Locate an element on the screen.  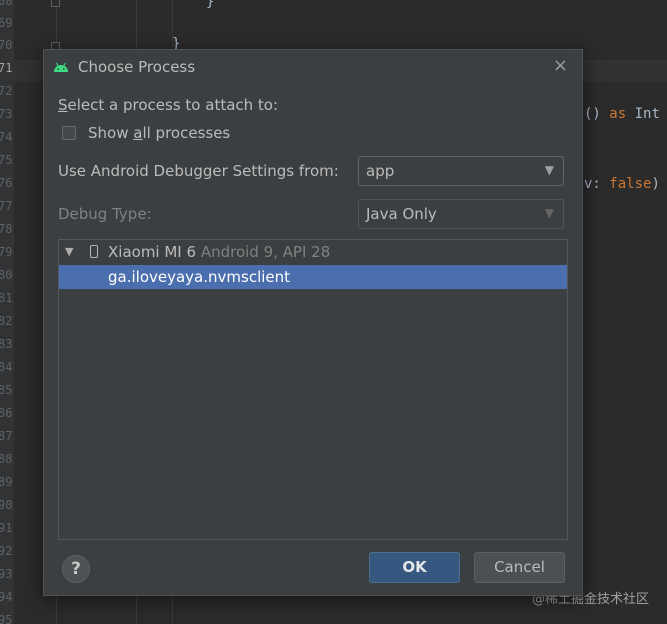
tree-device-row: ▼ Xiaomi MI 6 Android 9, API 28 is located at coordinates (313, 252).